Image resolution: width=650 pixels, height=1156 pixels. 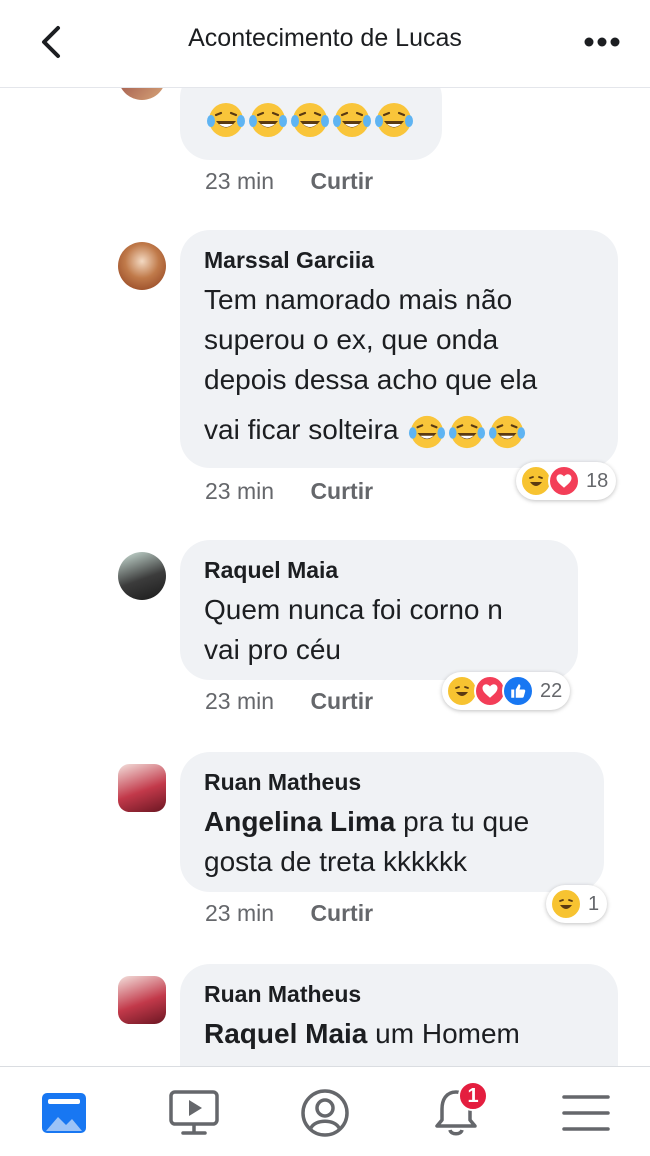 I want to click on tab-profile, so click(x=325, y=1113).